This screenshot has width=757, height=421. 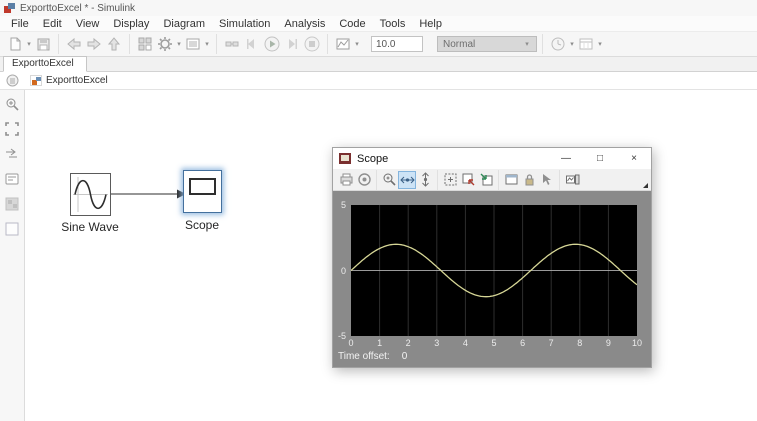 I want to click on signal-line, so click(x=149, y=194).